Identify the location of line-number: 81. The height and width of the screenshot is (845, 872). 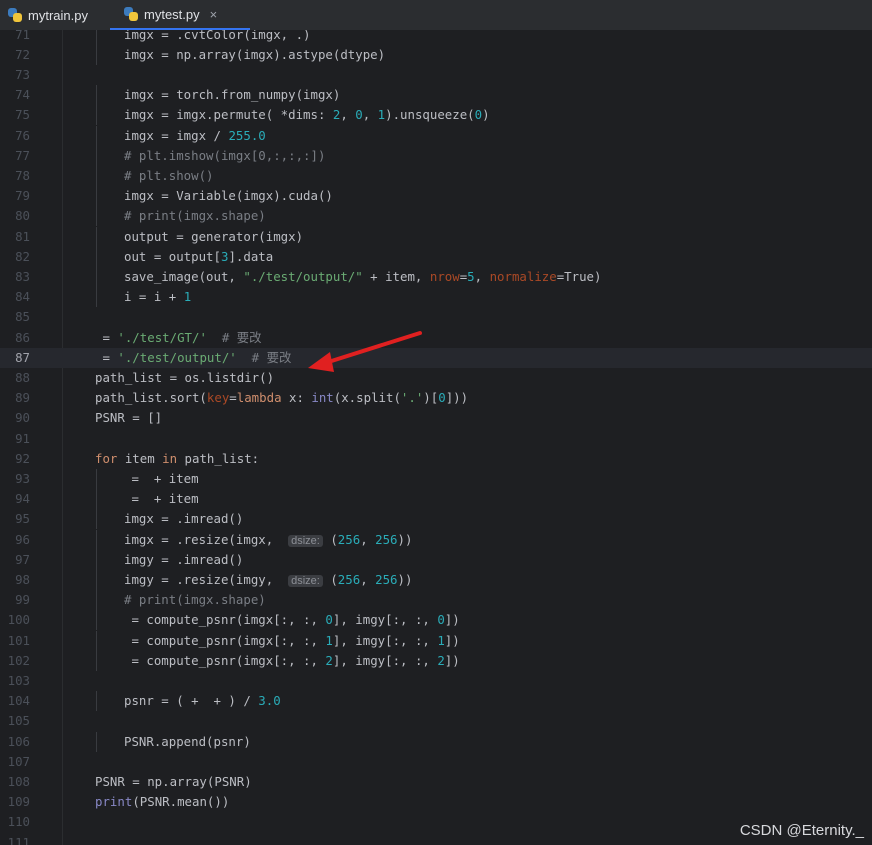
(22, 236).